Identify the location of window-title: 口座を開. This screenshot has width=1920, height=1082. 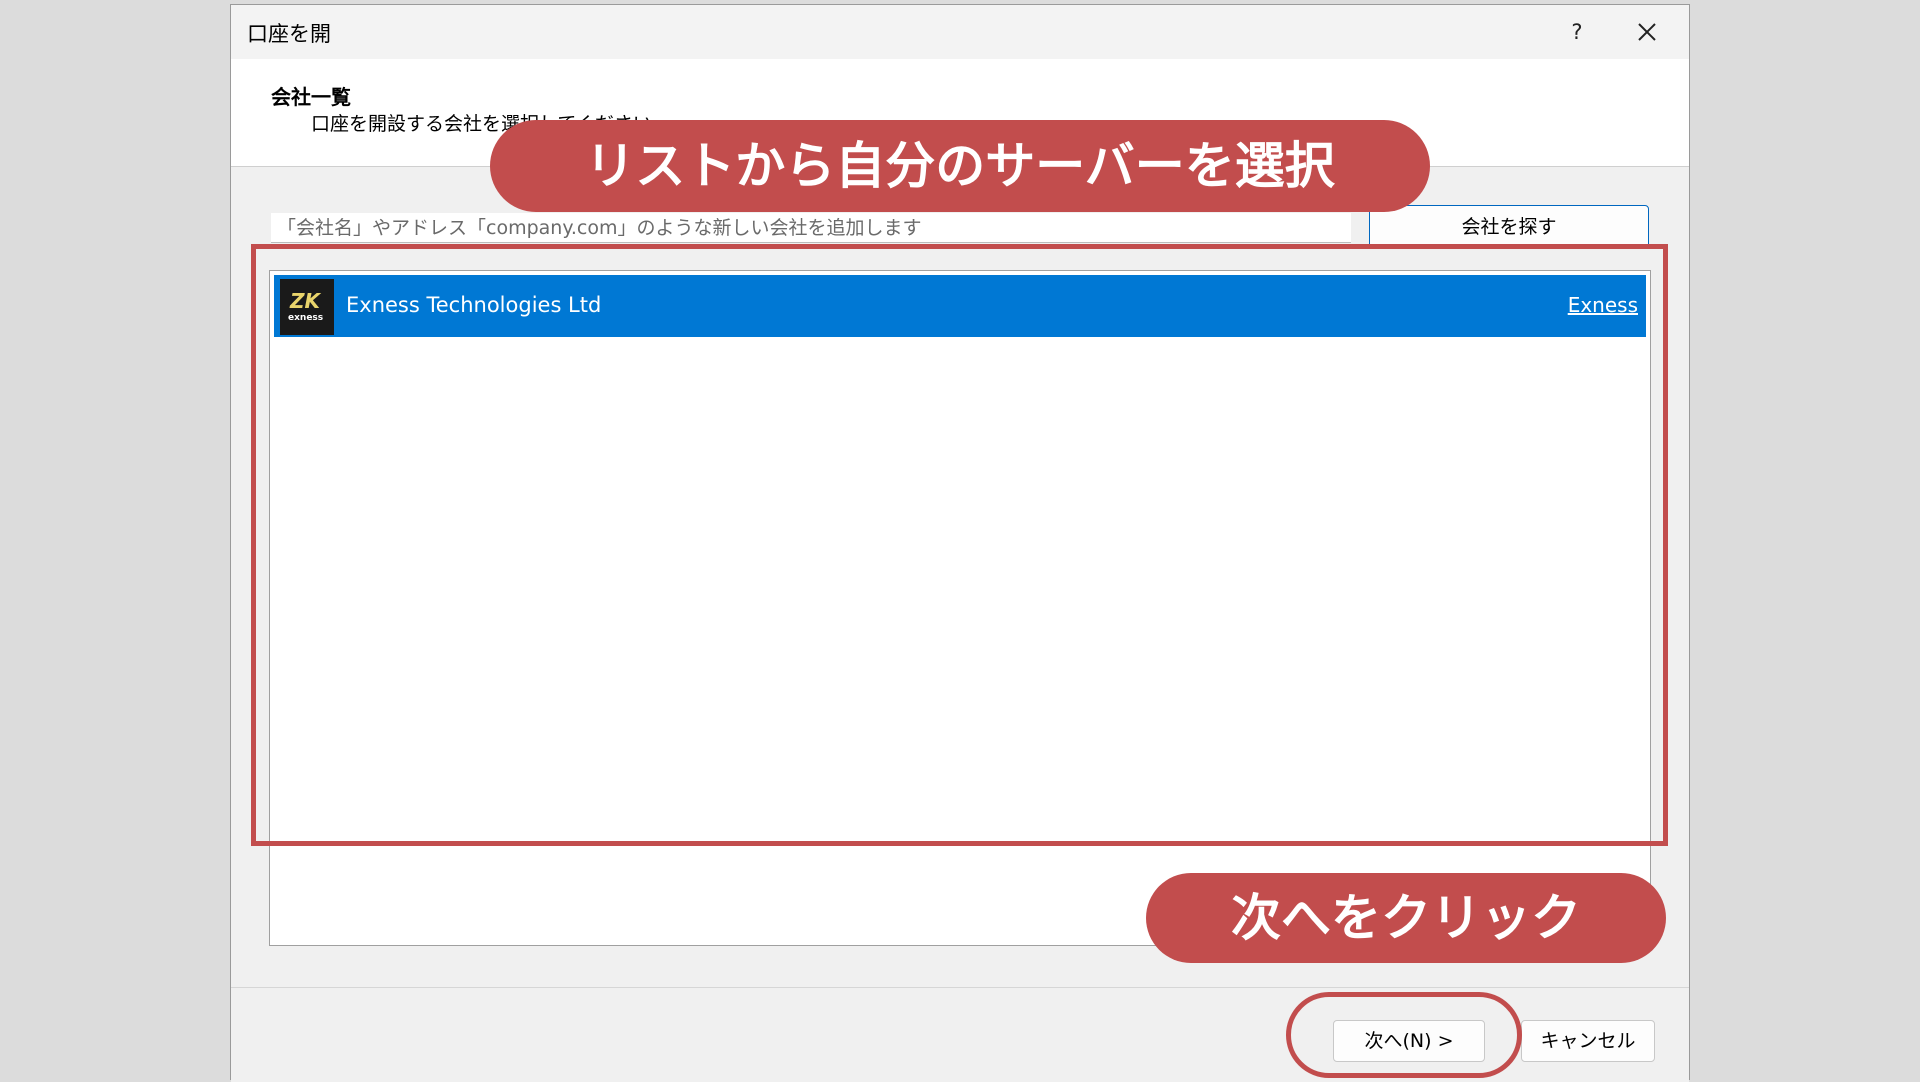
(289, 34).